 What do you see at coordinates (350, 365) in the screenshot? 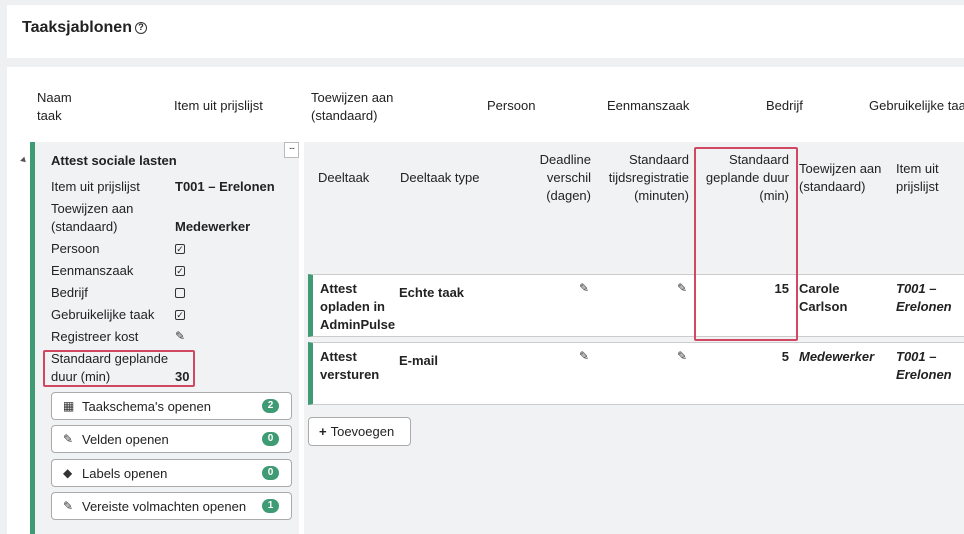
I see `subtask-name: Attest versturen` at bounding box center [350, 365].